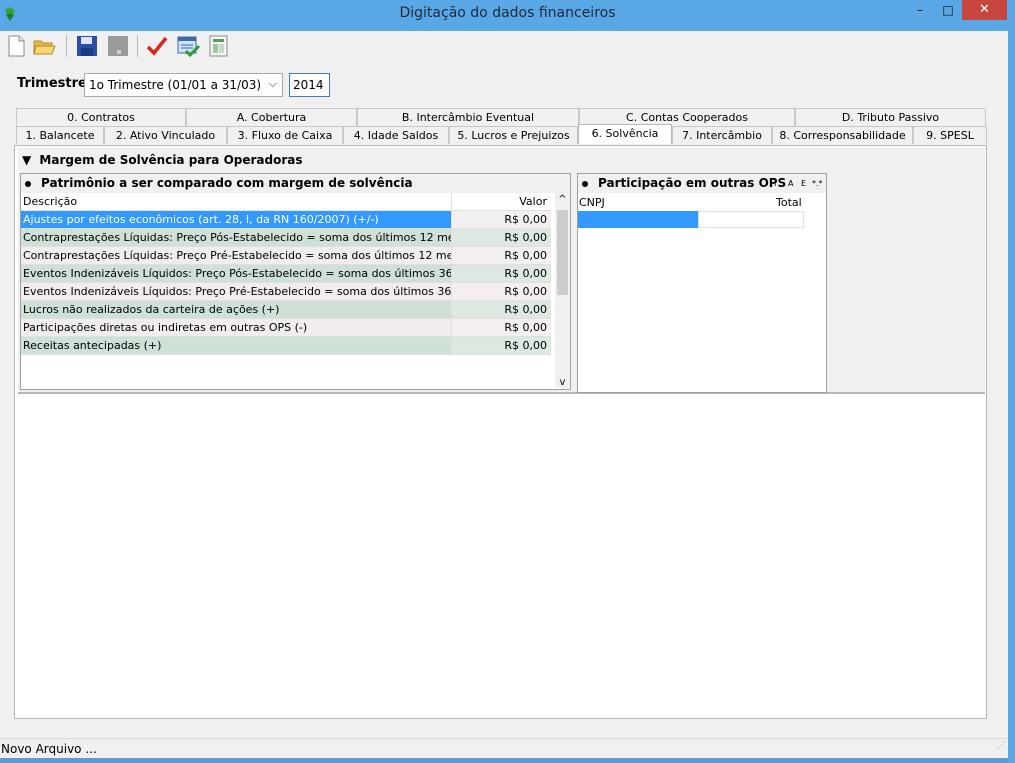  What do you see at coordinates (789, 202) in the screenshot?
I see `column-header-total: Total` at bounding box center [789, 202].